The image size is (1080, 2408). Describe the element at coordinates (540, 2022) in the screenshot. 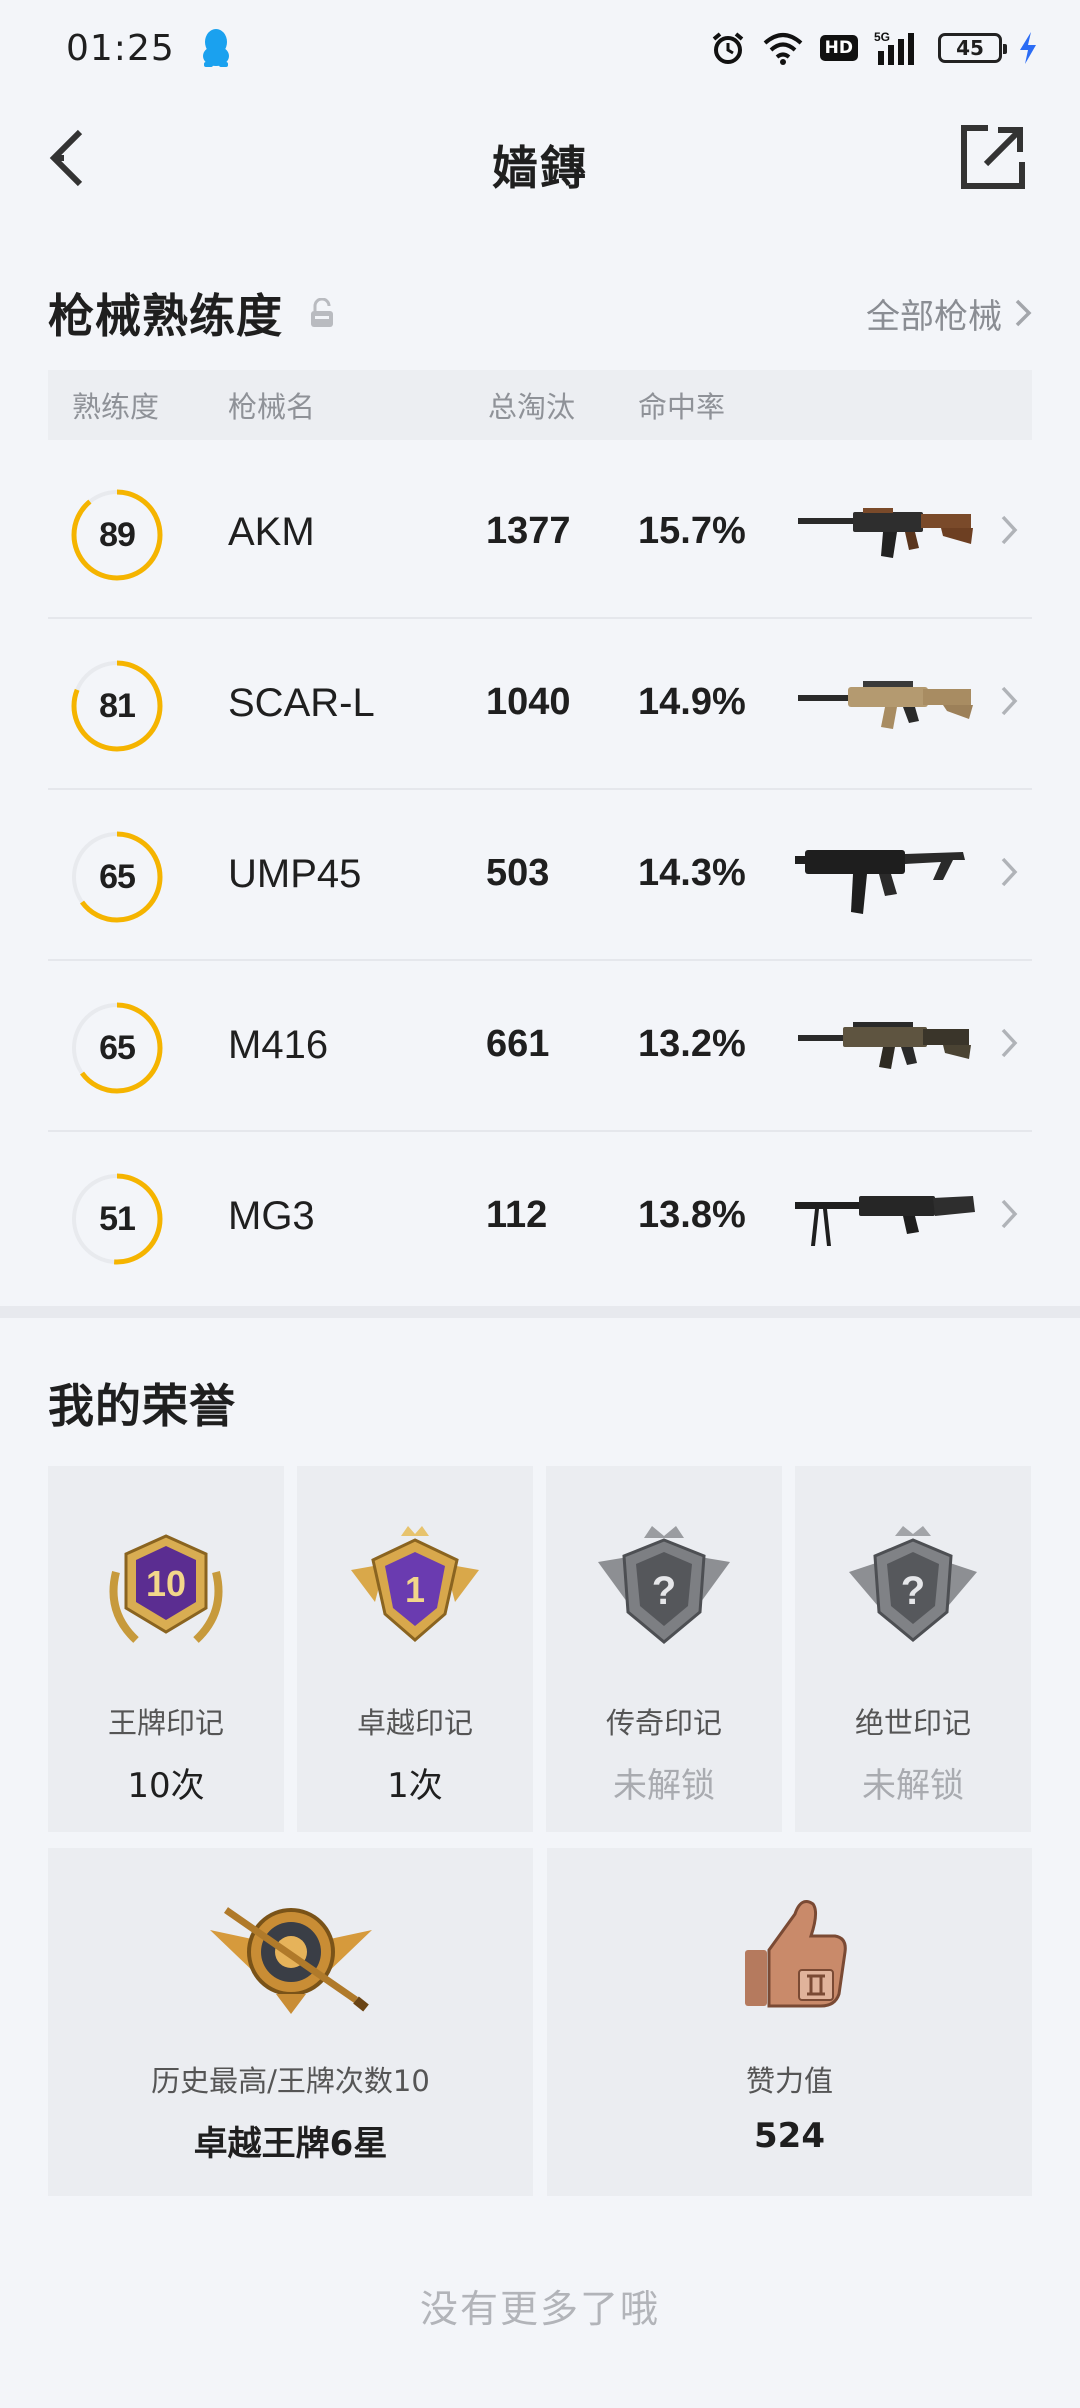

I see `honor-summary-row: 历史最高/王牌次数10 卓越王牌6星 赞力值 524` at that location.